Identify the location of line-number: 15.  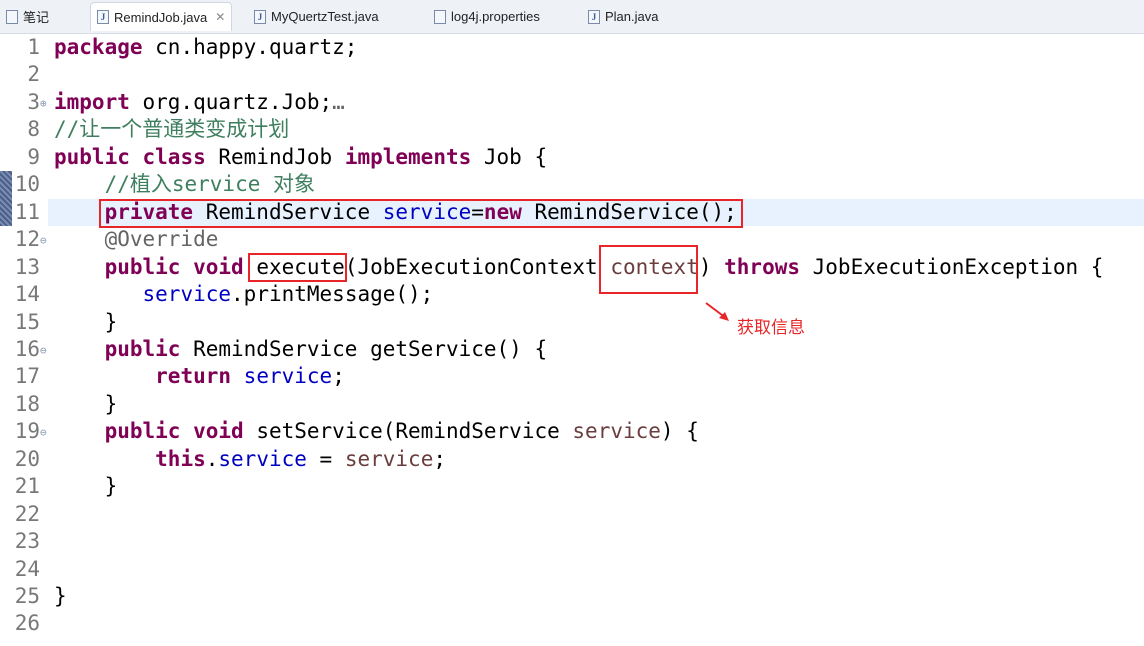
(27, 321).